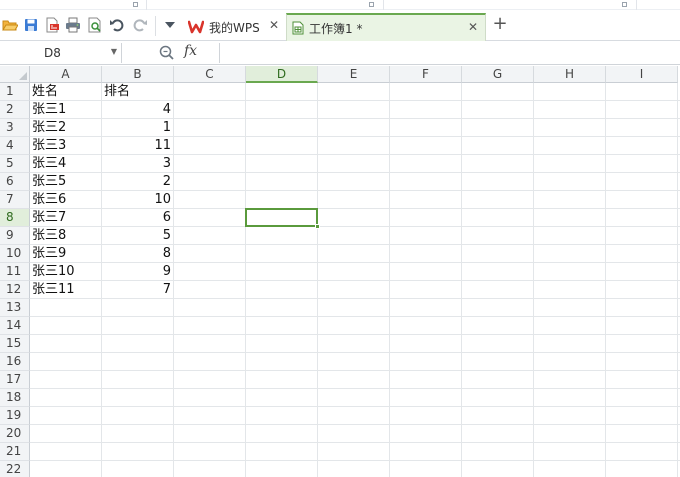 Image resolution: width=680 pixels, height=477 pixels. Describe the element at coordinates (15, 236) in the screenshot. I see `row-header-9: 9` at that location.